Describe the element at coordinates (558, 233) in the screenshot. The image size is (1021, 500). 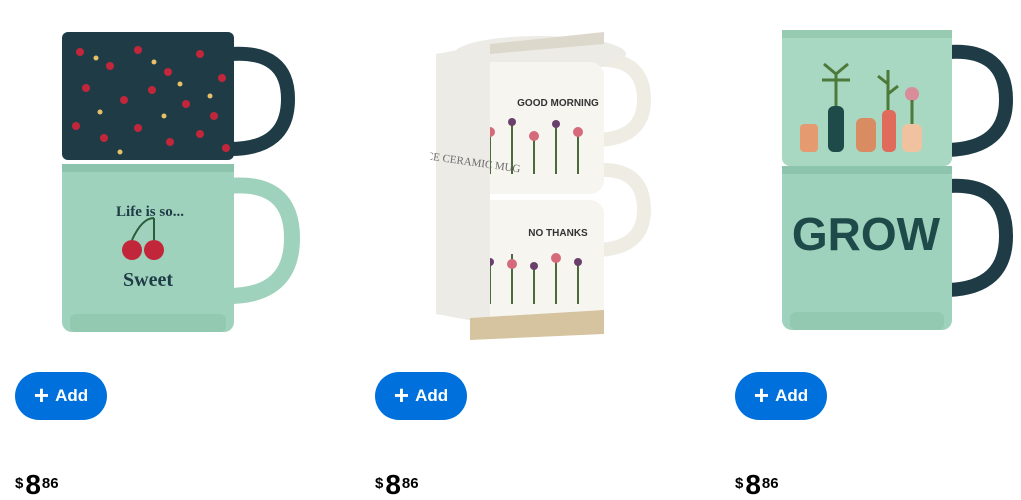
I see `mug-text-no-thanks: NO THANKS` at that location.